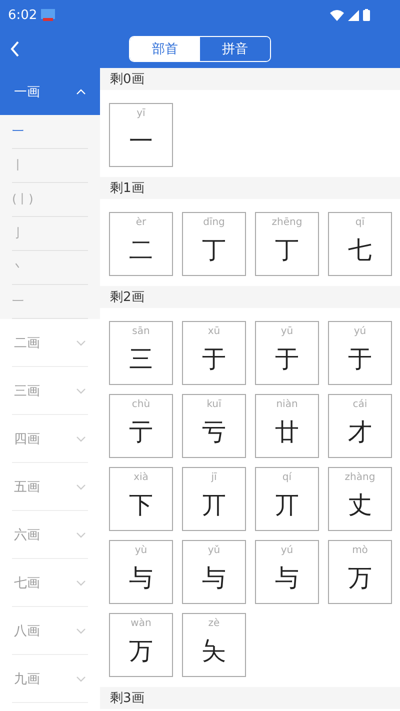 Image resolution: width=400 pixels, height=711 pixels. Describe the element at coordinates (214, 645) in the screenshot. I see `character-card: zè 夨` at that location.